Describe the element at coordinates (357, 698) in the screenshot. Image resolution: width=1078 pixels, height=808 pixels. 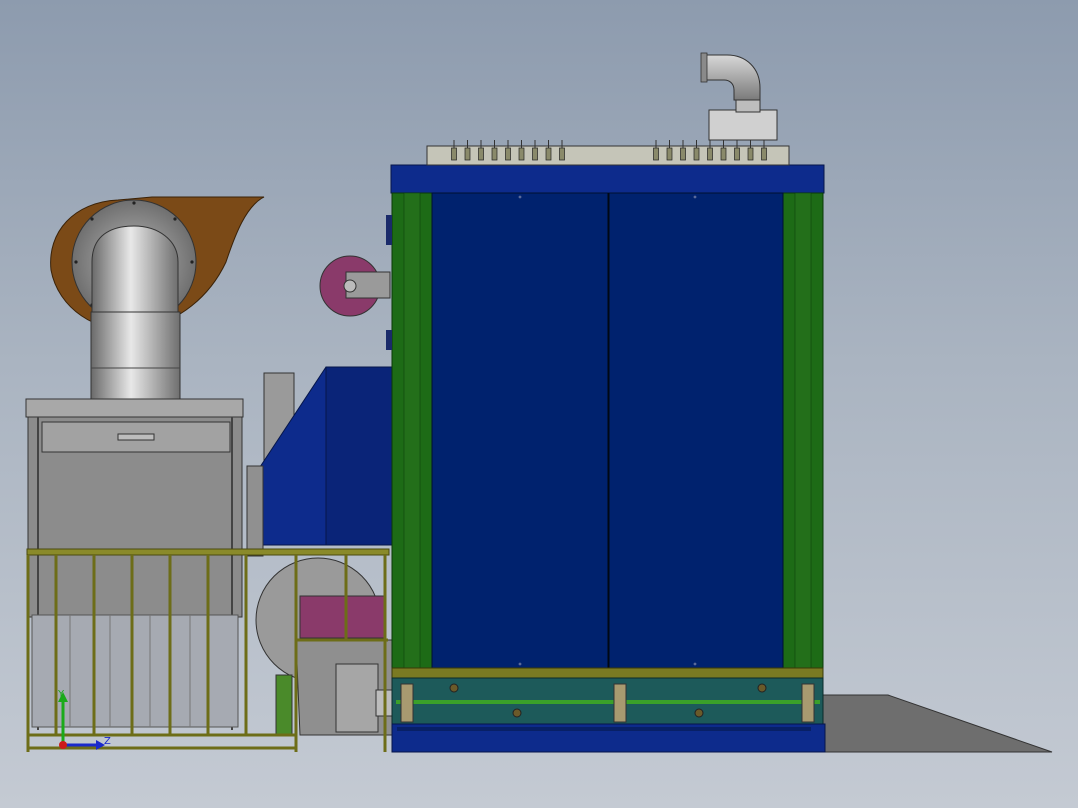
I see `blower-motor` at that location.